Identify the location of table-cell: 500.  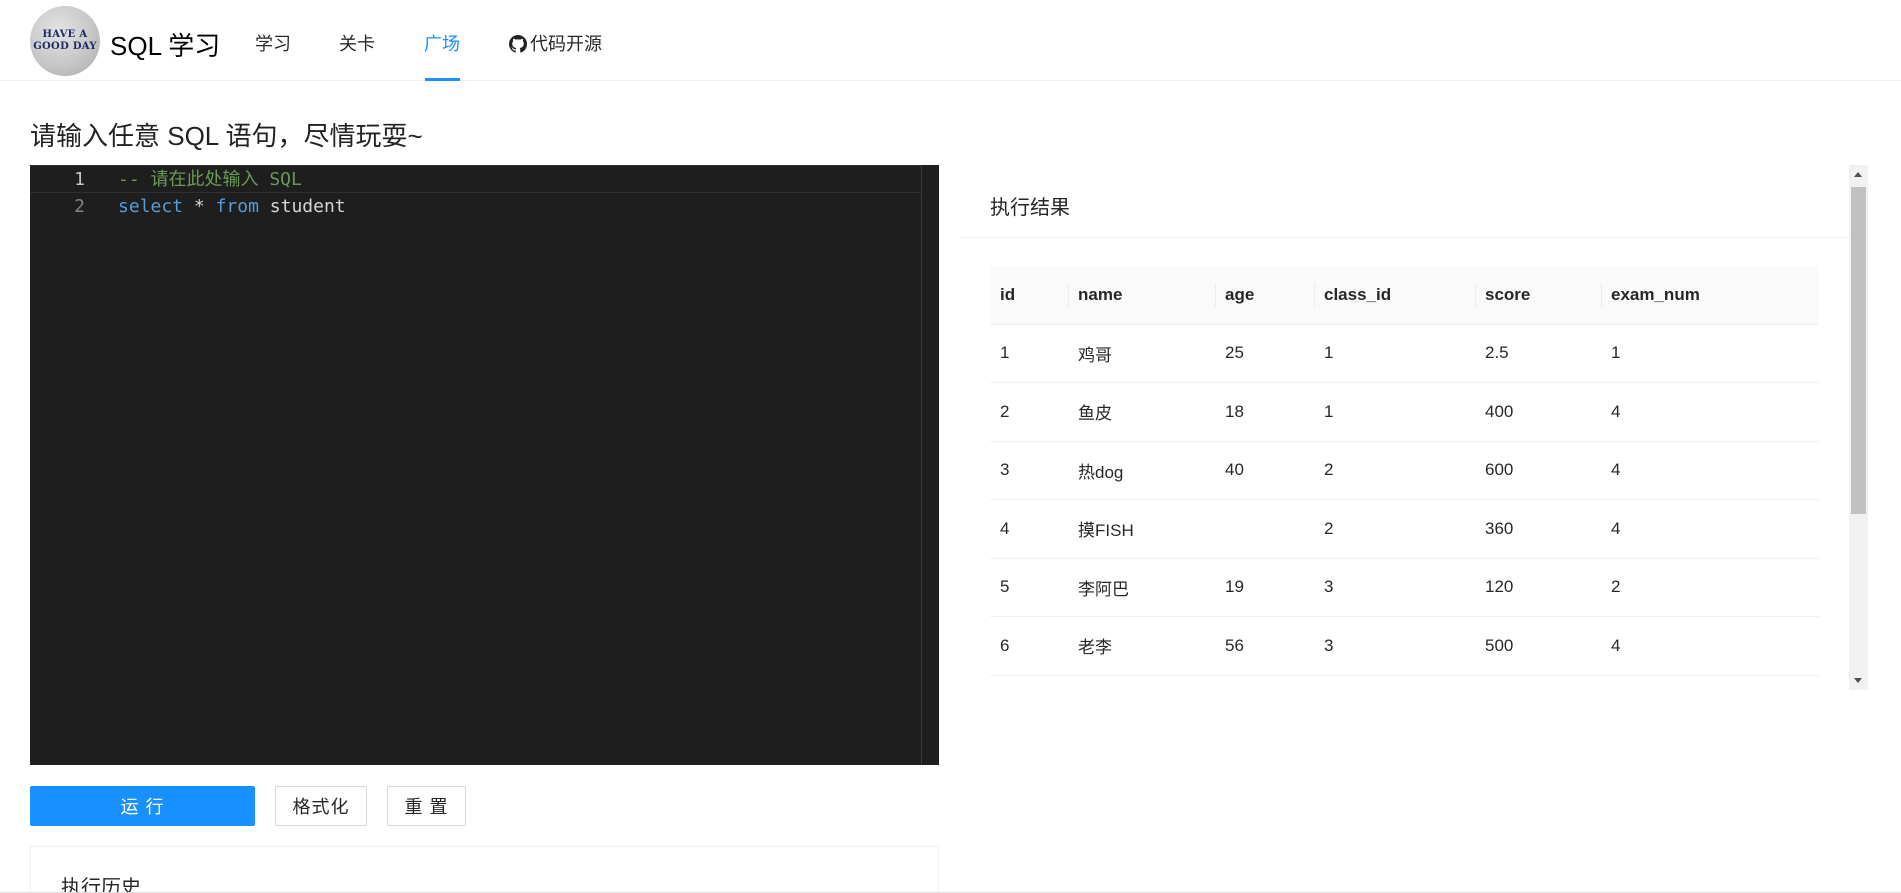
(1538, 646).